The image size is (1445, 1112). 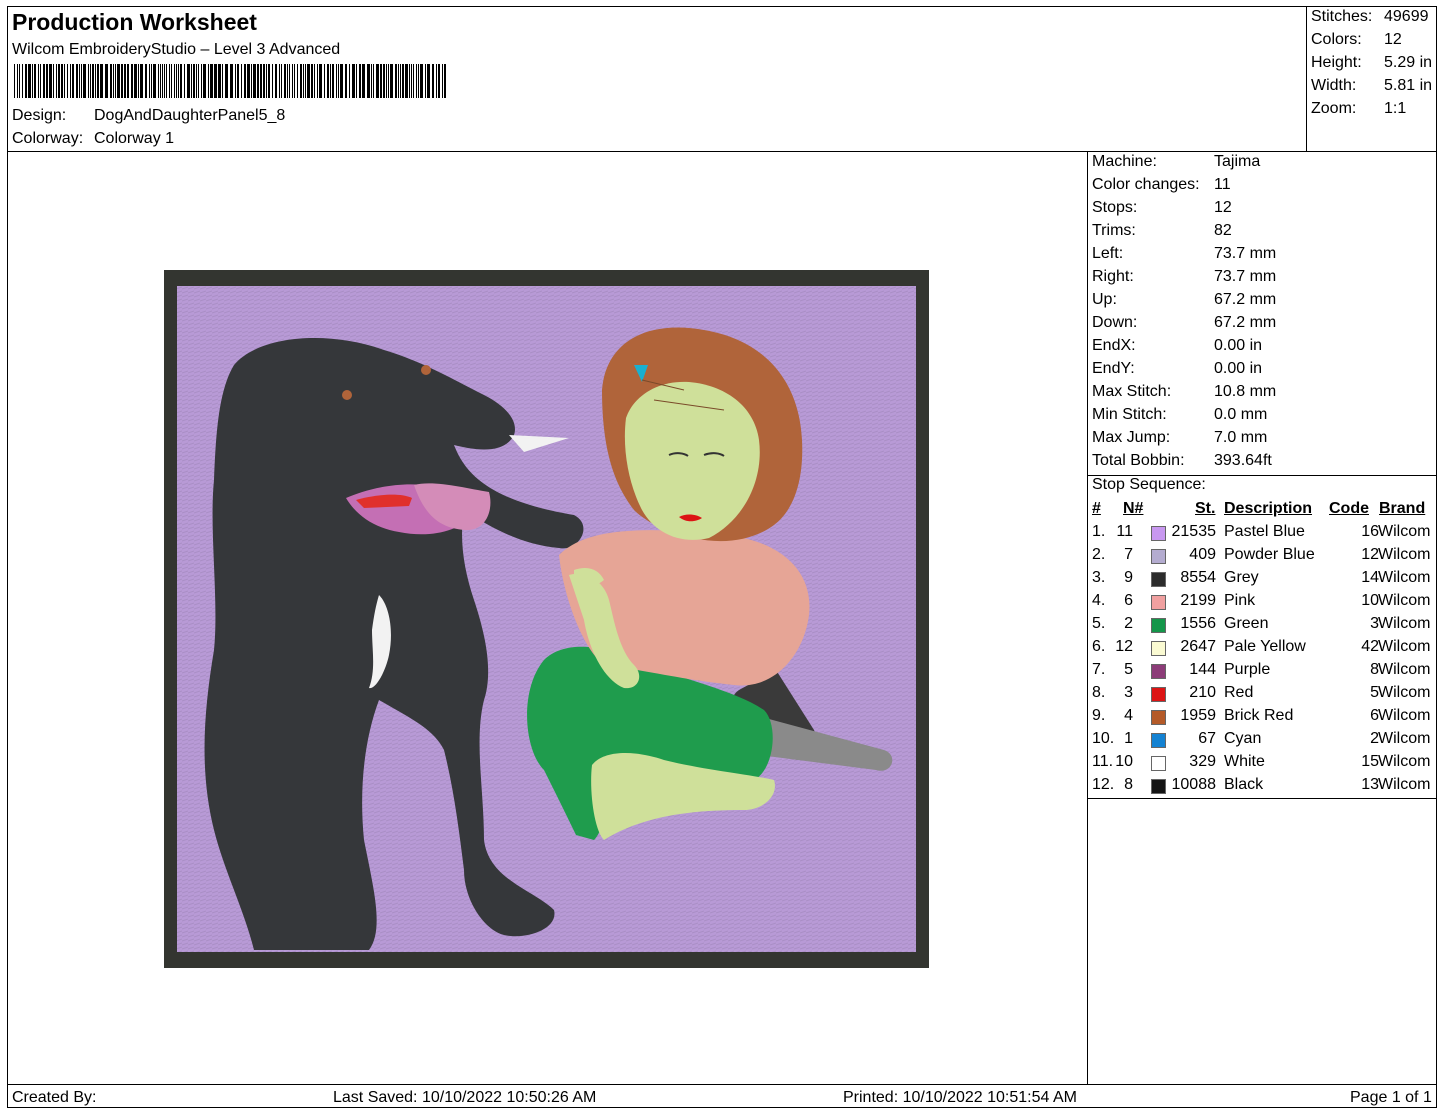 What do you see at coordinates (1099, 531) in the screenshot?
I see `sequence-index: 1.` at bounding box center [1099, 531].